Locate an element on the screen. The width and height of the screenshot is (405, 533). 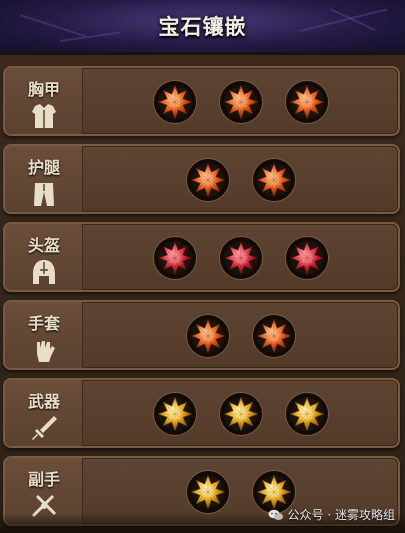
slot-label-column: 头盔 is located at coordinates (44, 257).